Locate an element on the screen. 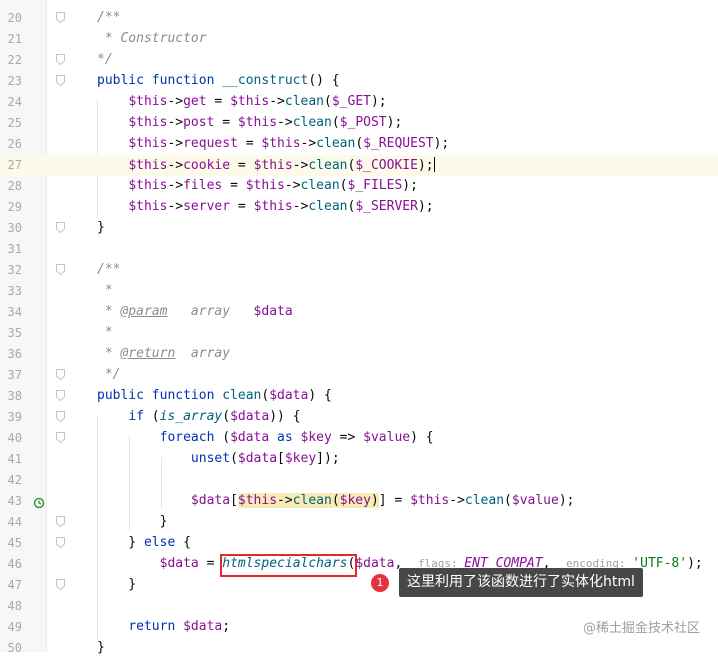  code-text: /** is located at coordinates (108, 269).